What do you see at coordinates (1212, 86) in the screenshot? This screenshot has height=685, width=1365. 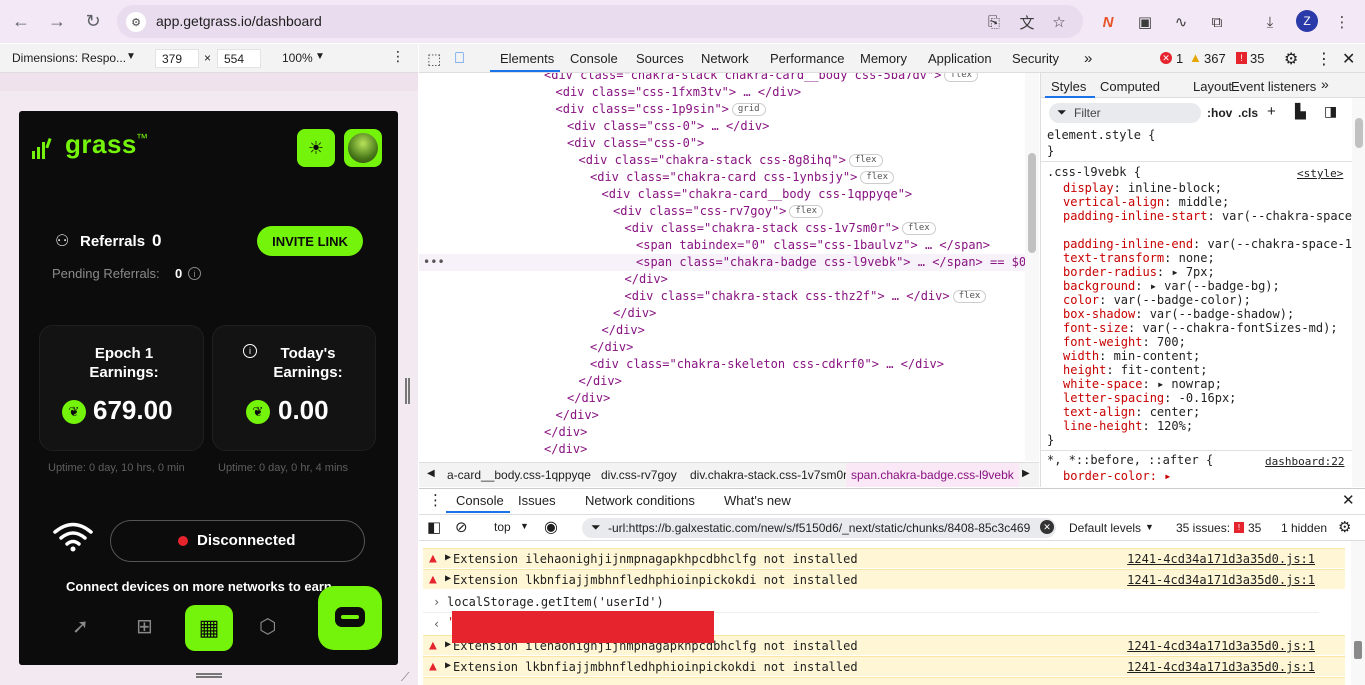 I see `styles-tab-2: Layout` at bounding box center [1212, 86].